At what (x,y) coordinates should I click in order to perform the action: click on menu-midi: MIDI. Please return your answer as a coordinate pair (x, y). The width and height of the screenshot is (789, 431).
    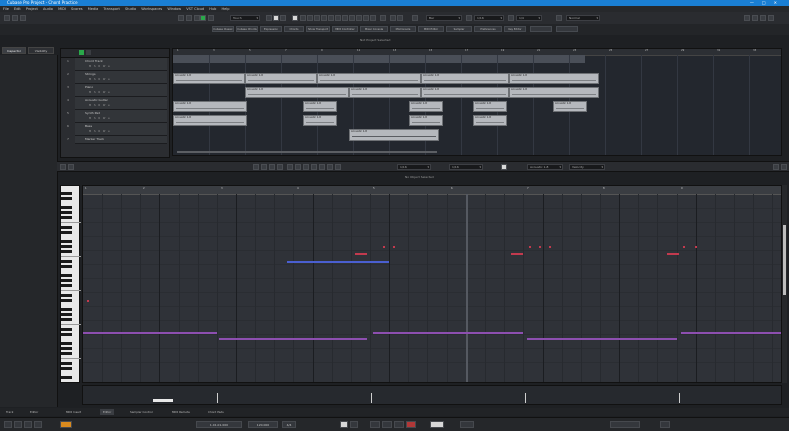
    Looking at the image, I should click on (62, 9).